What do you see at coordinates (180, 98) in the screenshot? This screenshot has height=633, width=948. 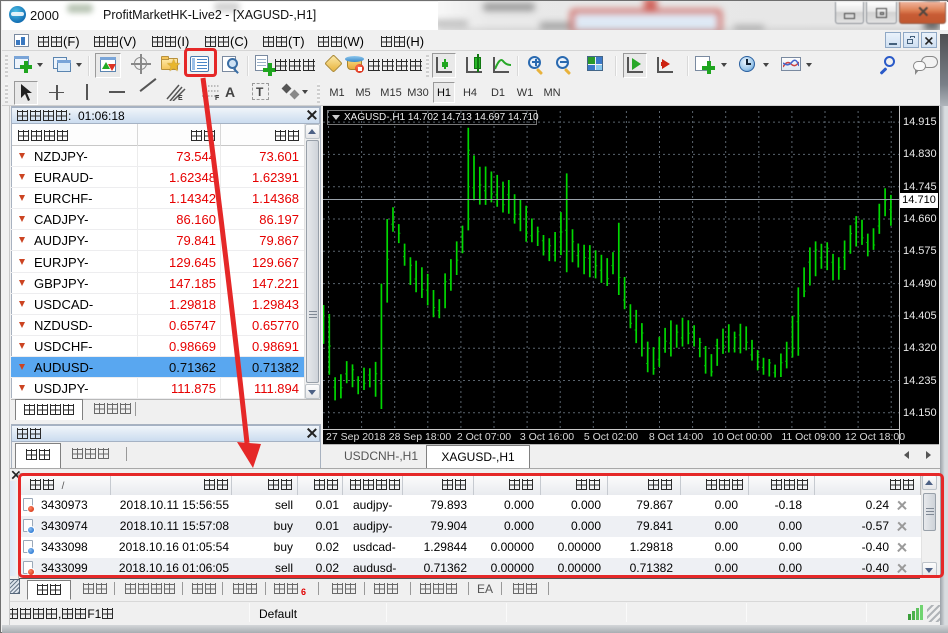 I see `svg-text: E` at bounding box center [180, 98].